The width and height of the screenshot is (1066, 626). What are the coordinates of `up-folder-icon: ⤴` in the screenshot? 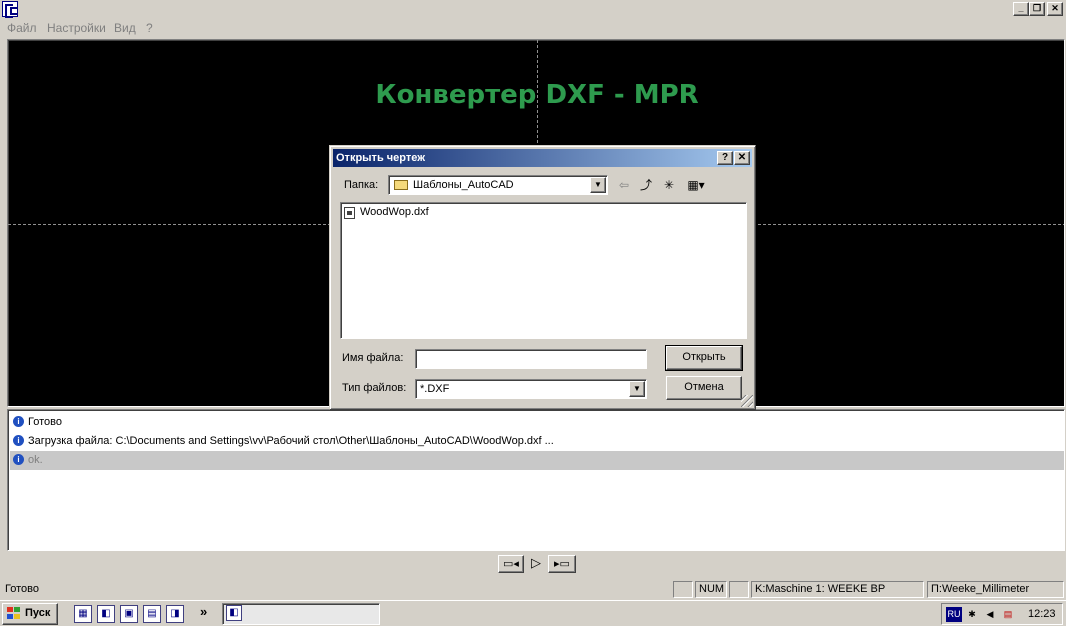 It's located at (646, 185).